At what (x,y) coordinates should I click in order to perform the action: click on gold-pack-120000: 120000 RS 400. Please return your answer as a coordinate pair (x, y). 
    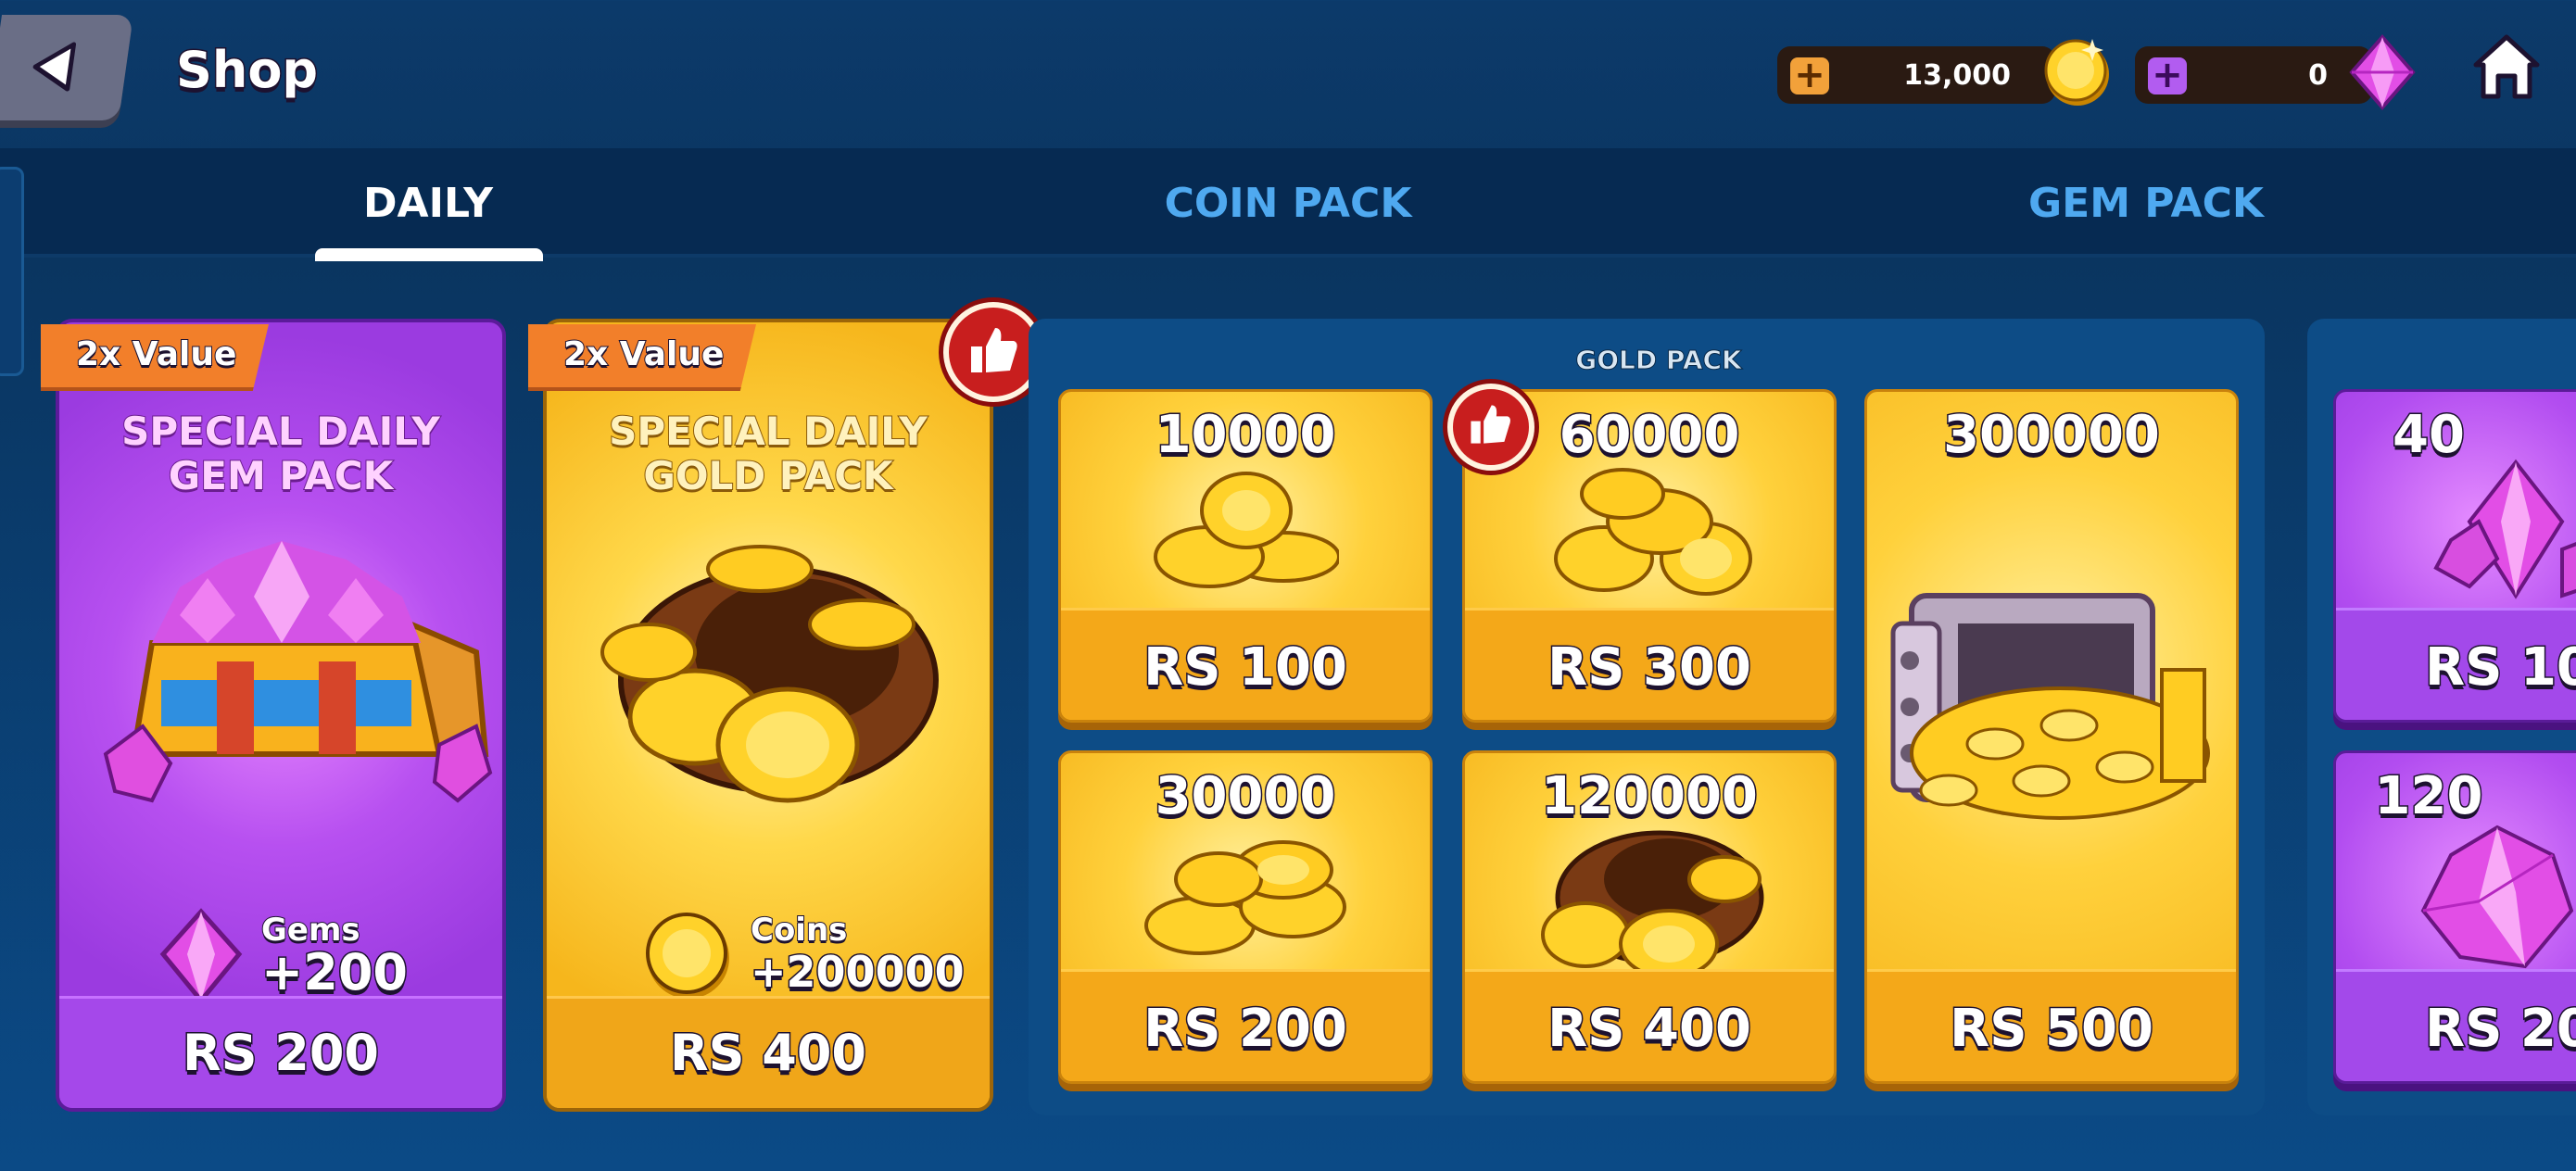
    Looking at the image, I should click on (1649, 917).